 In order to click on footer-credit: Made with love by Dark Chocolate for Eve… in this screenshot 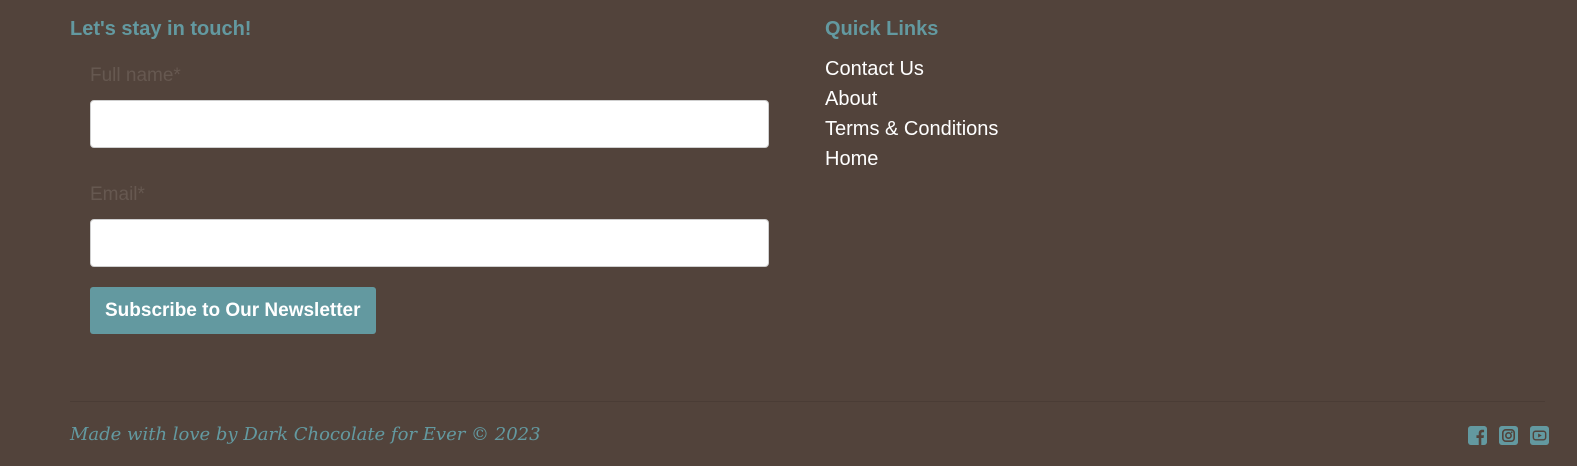, I will do `click(305, 434)`.